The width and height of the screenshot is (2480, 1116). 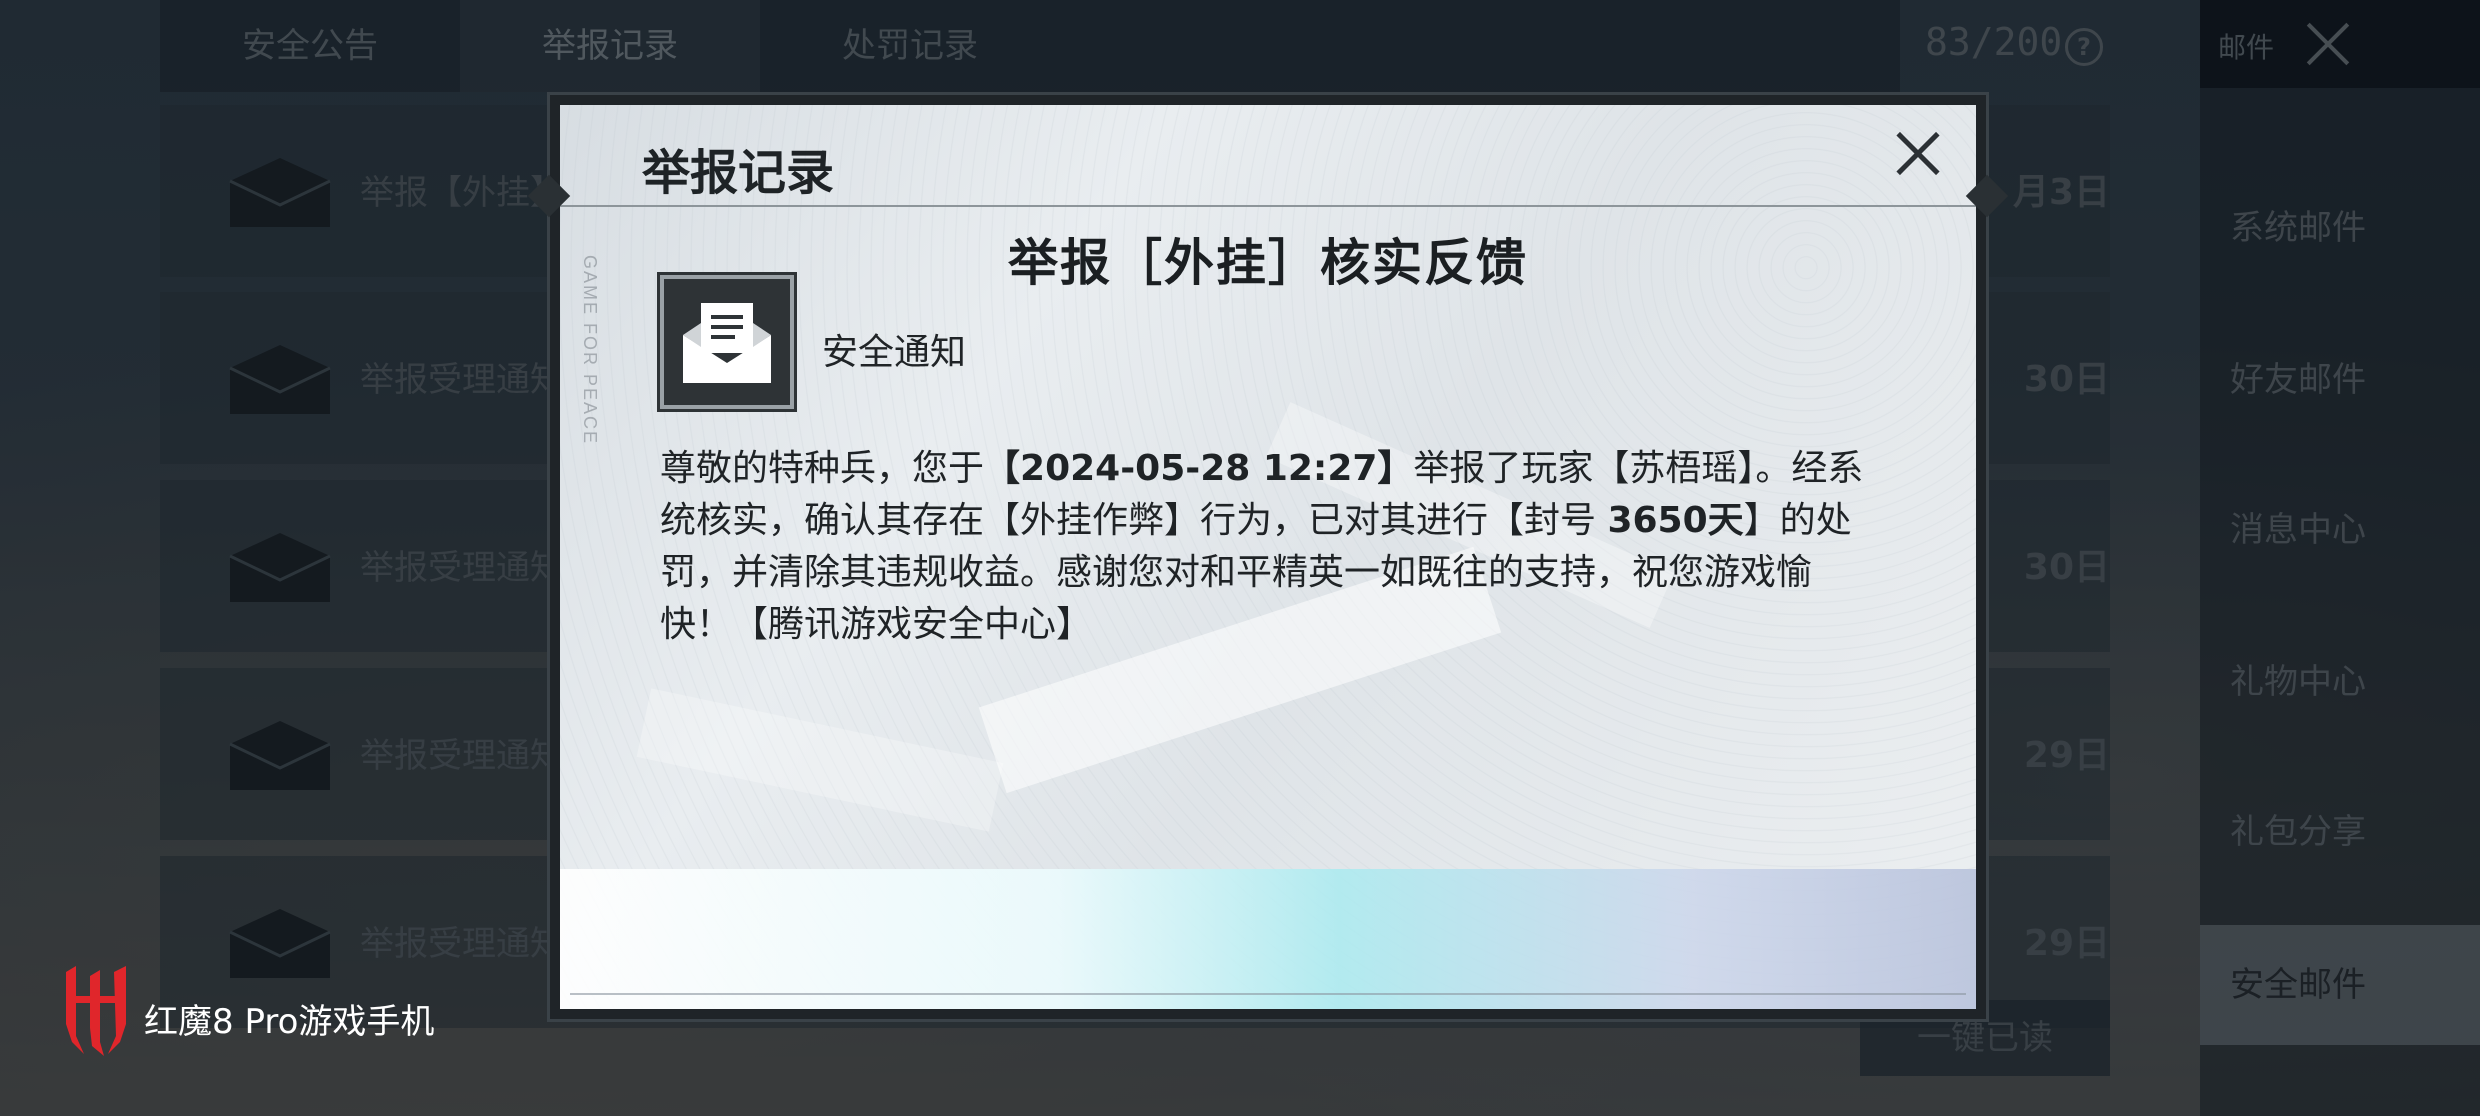 I want to click on sender-name: 安全通知, so click(x=894, y=352).